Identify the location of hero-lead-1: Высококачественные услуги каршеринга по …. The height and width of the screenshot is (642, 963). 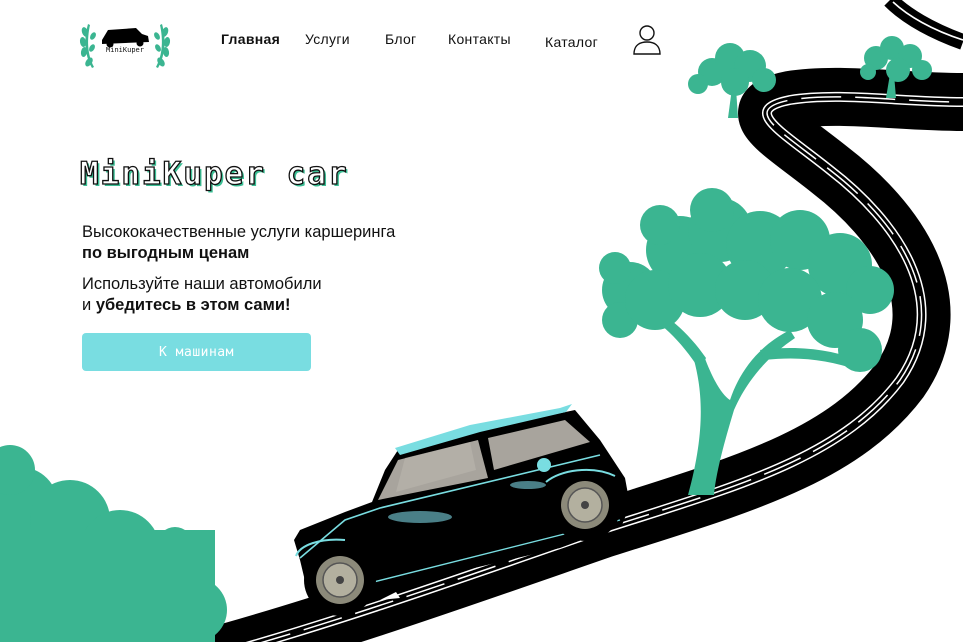
(238, 243).